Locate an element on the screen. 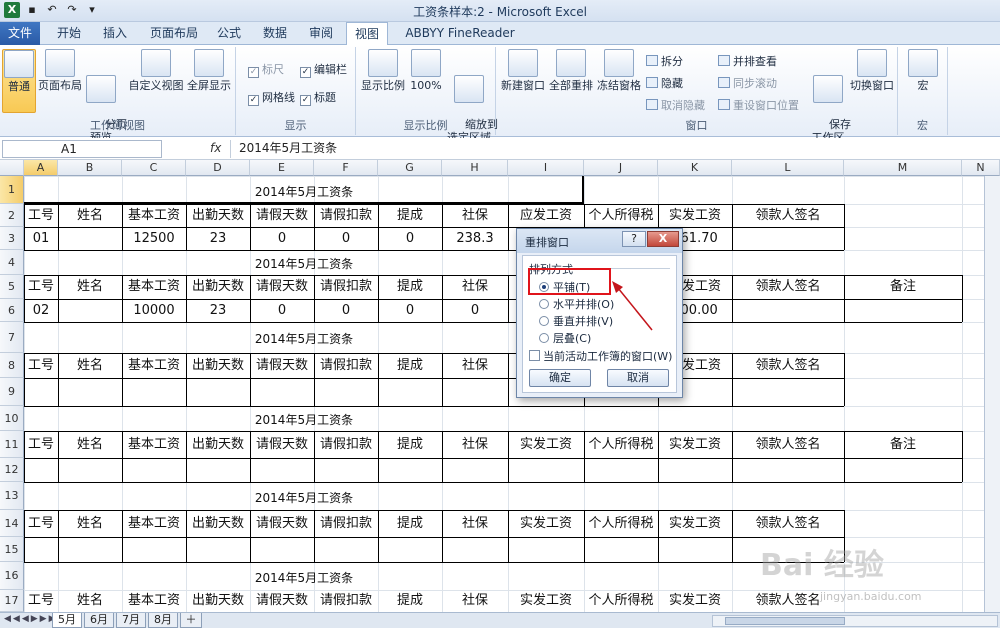 This screenshot has width=1000, height=628. reset-position-button: 重设窗口位置 is located at coordinates (758, 106).